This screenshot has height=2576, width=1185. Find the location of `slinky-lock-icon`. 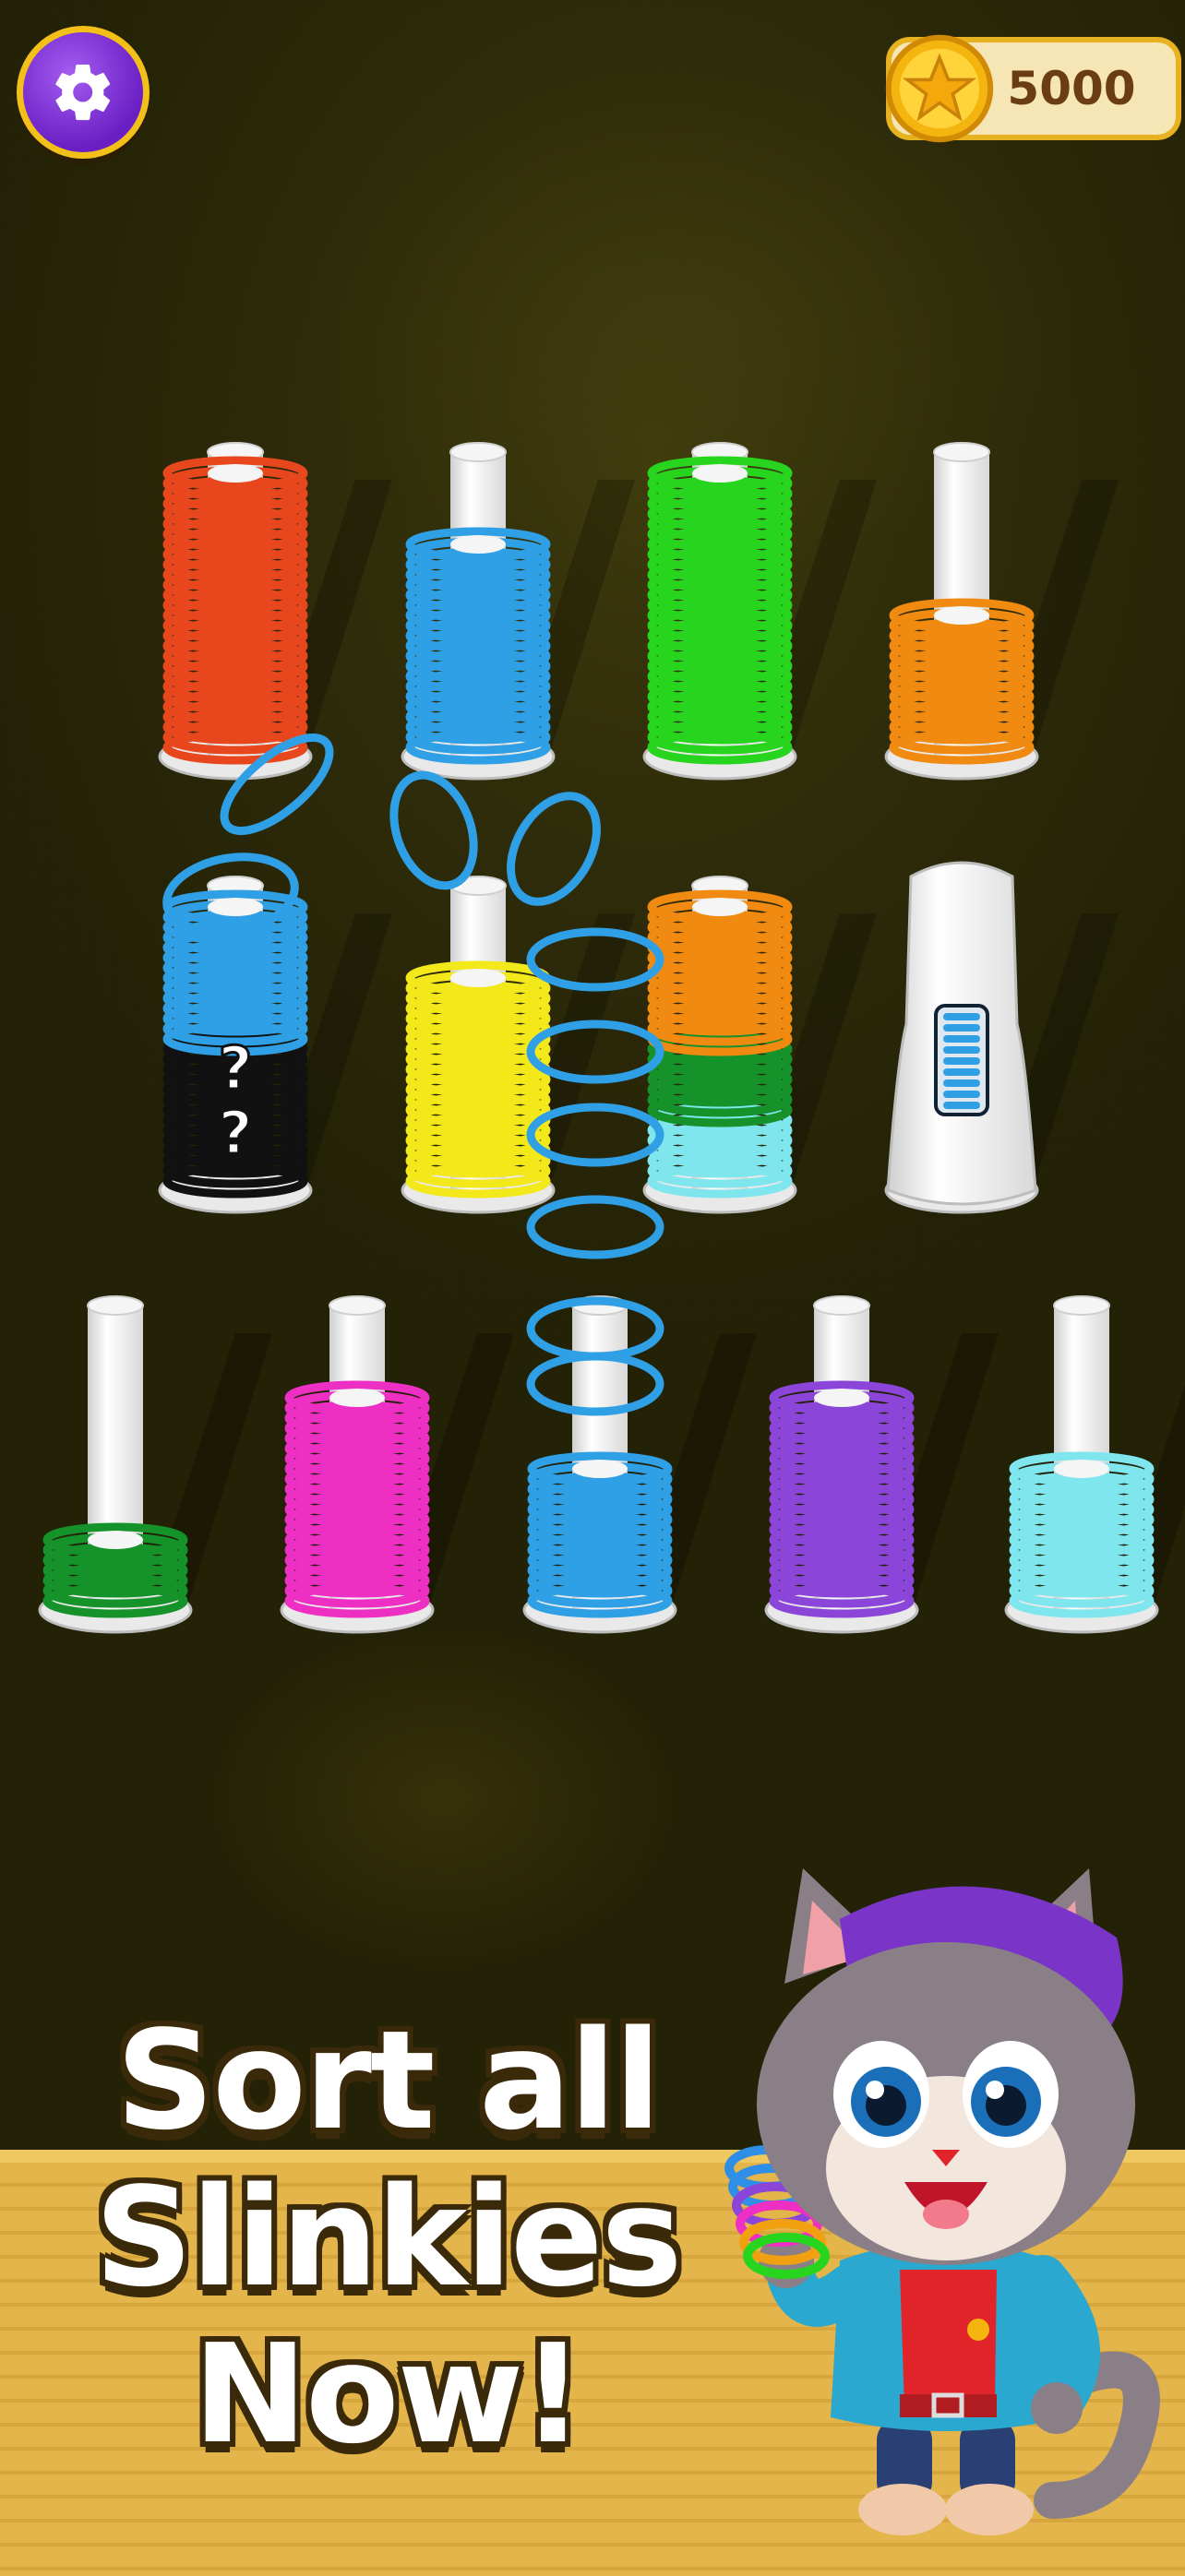

slinky-lock-icon is located at coordinates (961, 1060).